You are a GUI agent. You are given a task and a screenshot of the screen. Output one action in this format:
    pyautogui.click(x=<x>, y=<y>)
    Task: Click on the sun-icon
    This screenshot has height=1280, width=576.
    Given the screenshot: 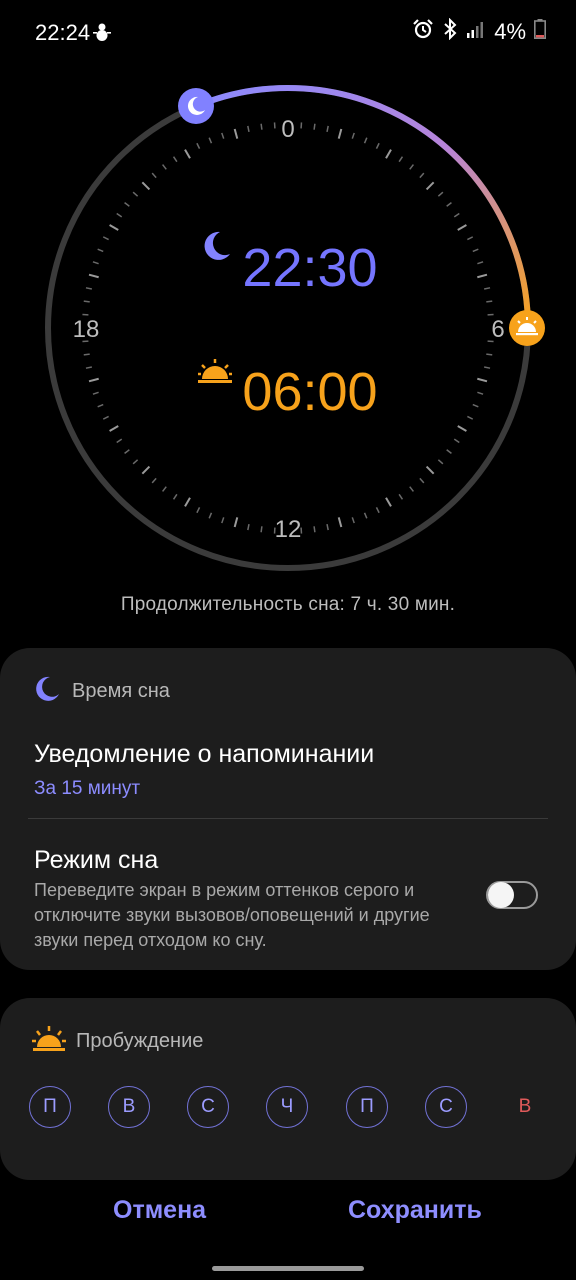 What is the action you would take?
    pyautogui.click(x=49, y=1041)
    